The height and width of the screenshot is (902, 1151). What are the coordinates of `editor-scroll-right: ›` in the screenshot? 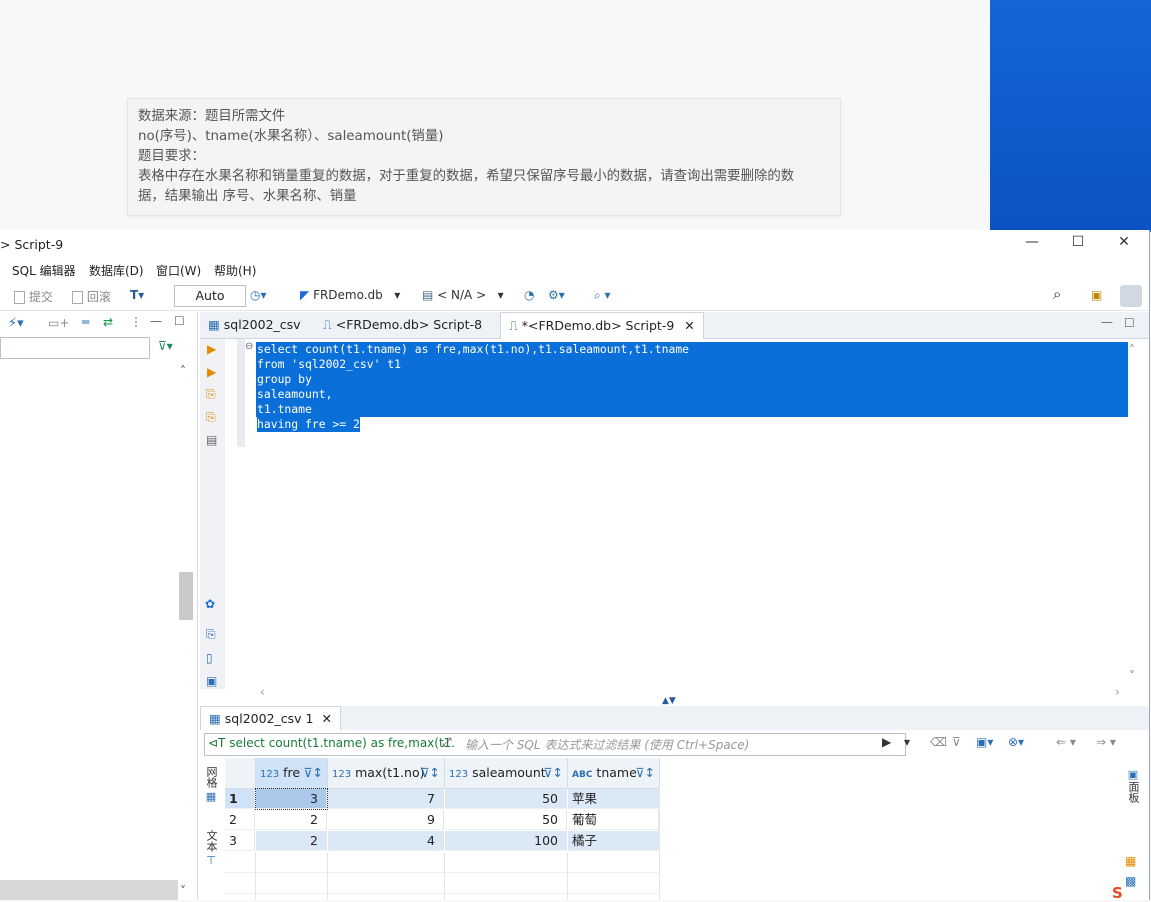 It's located at (1117, 692).